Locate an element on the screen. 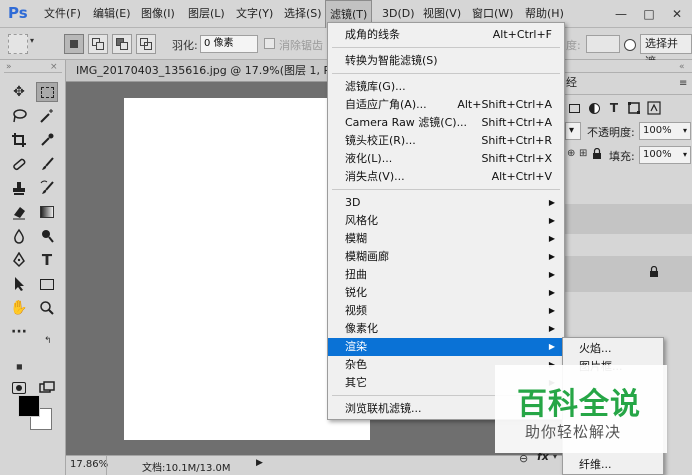 The height and width of the screenshot is (475, 692). more-tools-icon: ··· is located at coordinates (19, 332).